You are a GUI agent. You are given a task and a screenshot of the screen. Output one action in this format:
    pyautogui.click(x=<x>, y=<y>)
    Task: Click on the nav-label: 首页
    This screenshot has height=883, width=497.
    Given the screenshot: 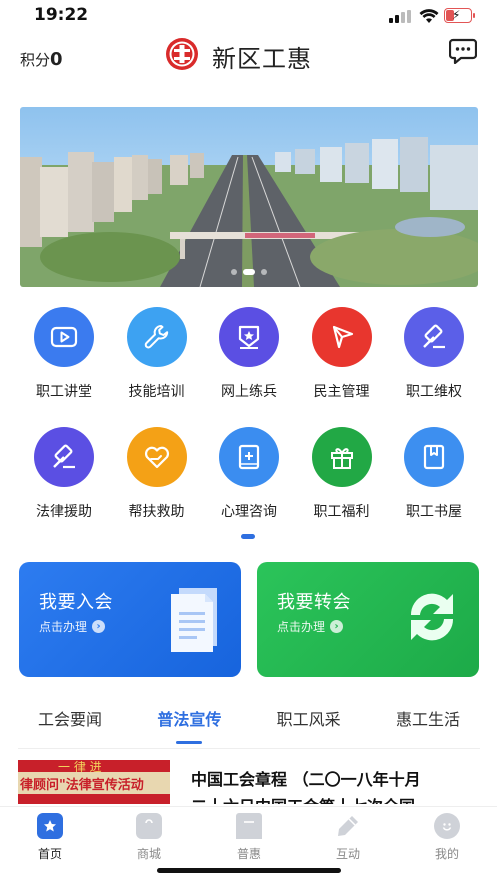 What is the action you would take?
    pyautogui.click(x=49, y=854)
    